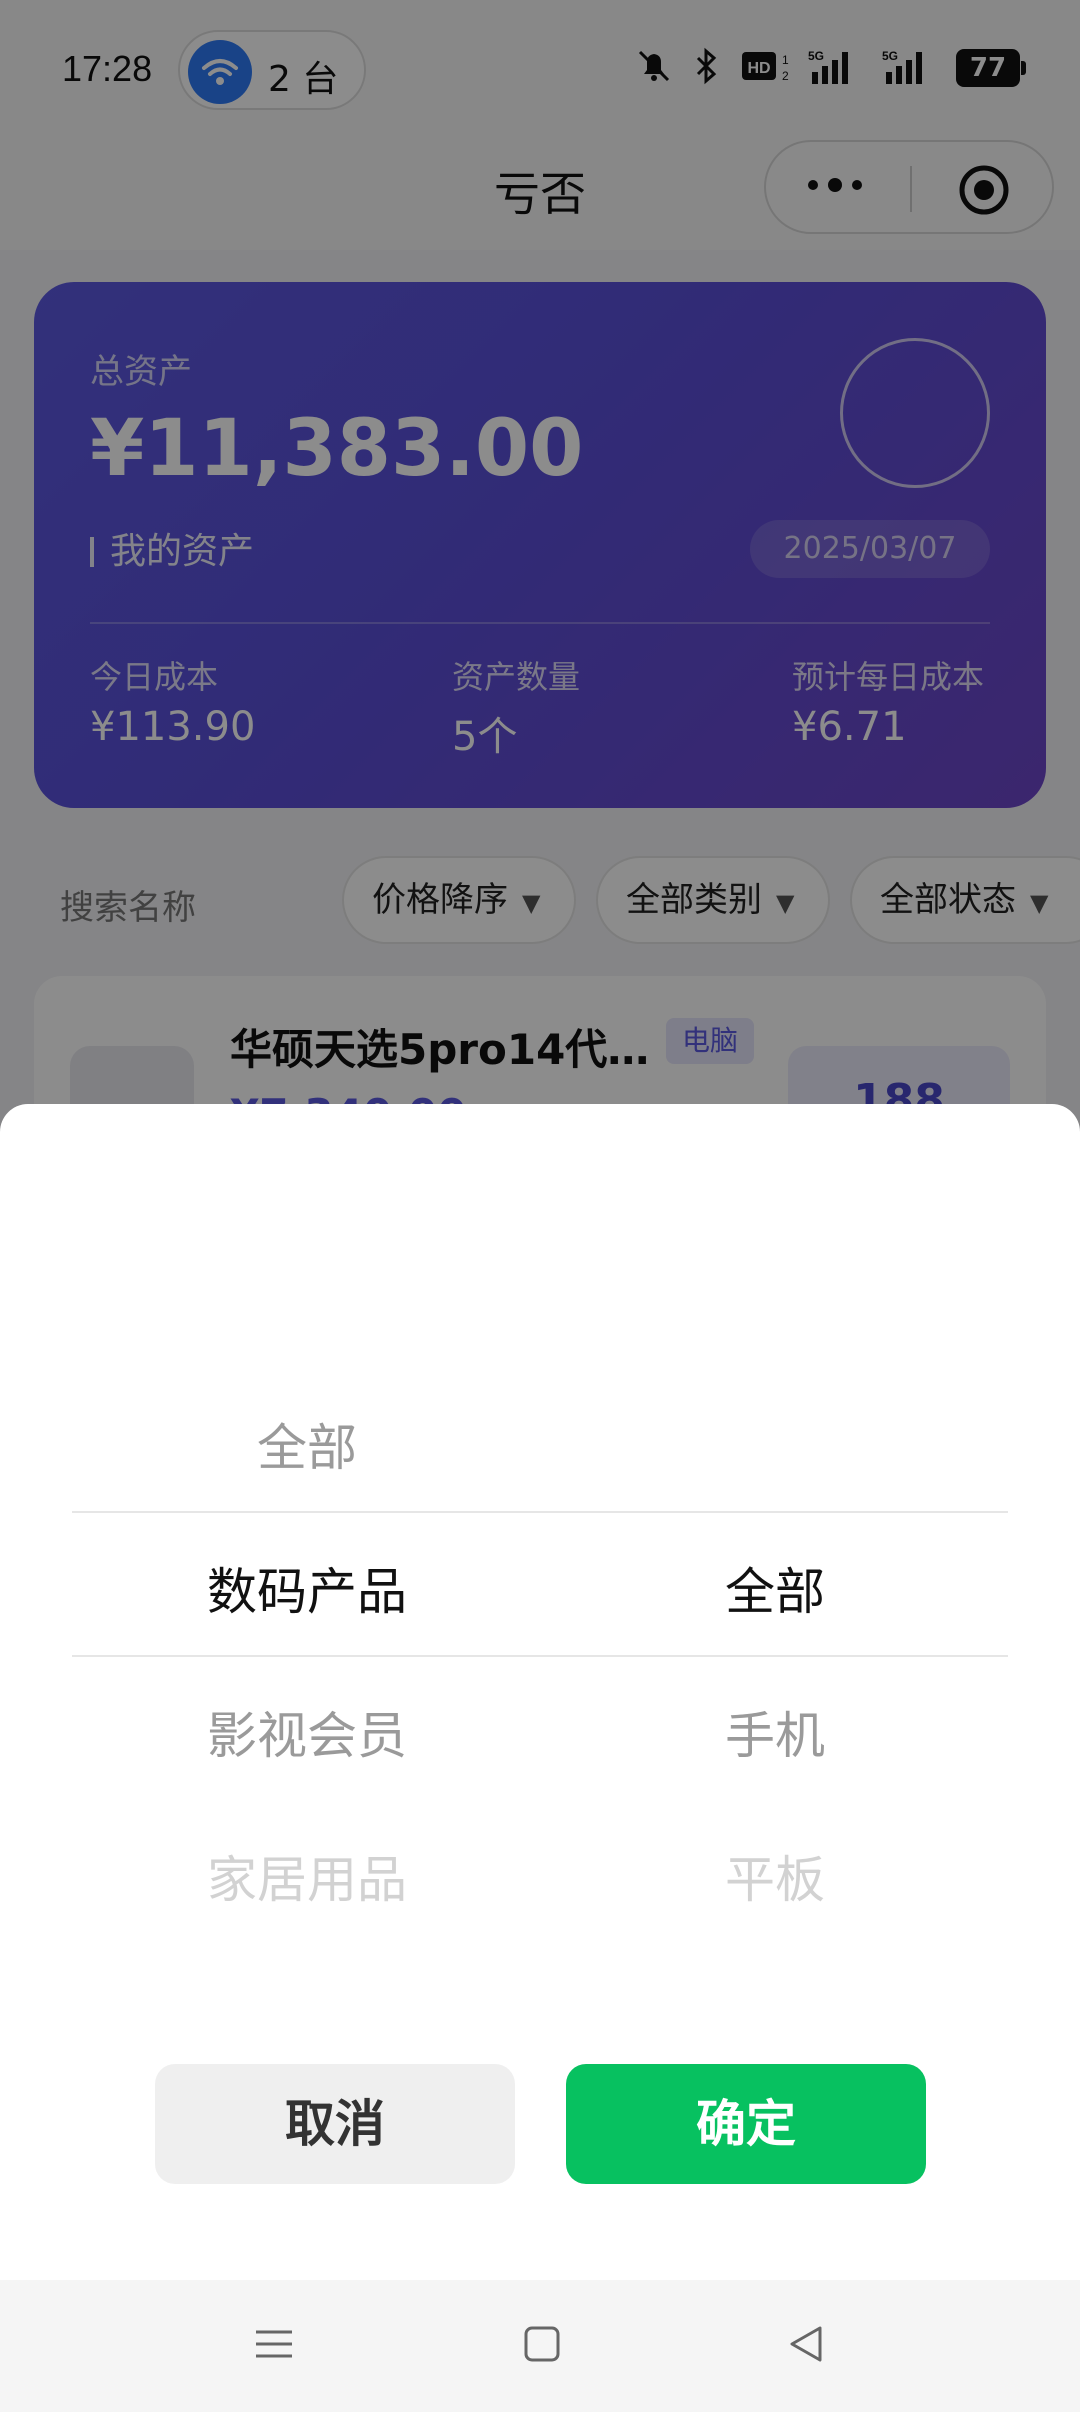 This screenshot has height=2412, width=1080. I want to click on picker-option: 全部, so click(307, 1444).